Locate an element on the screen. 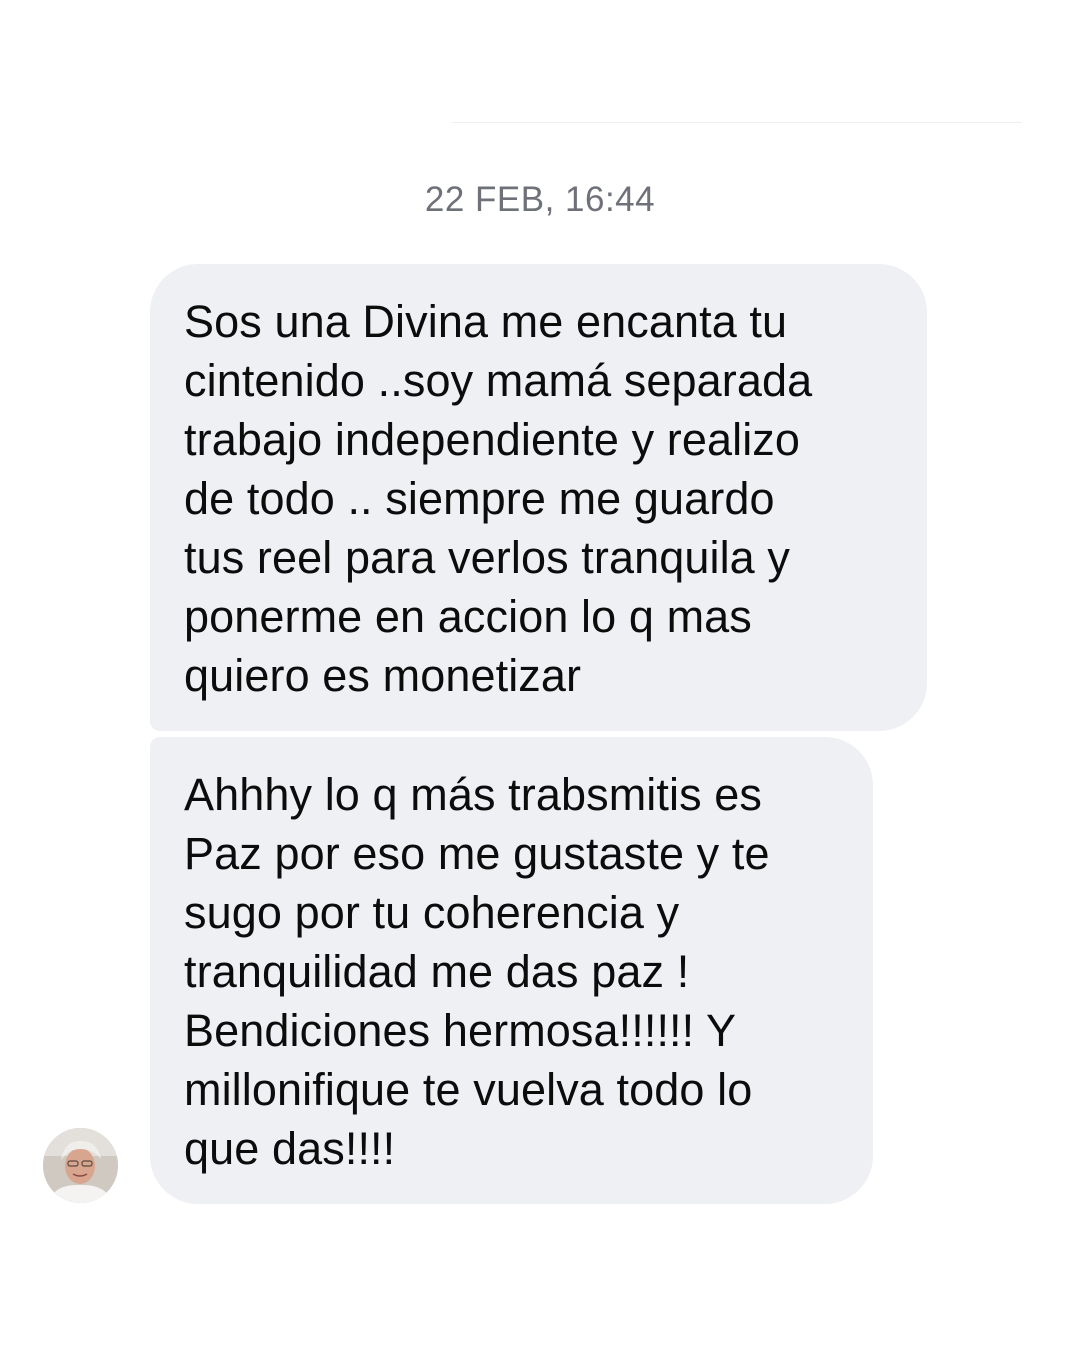 The height and width of the screenshot is (1350, 1080). header-divider is located at coordinates (737, 122).